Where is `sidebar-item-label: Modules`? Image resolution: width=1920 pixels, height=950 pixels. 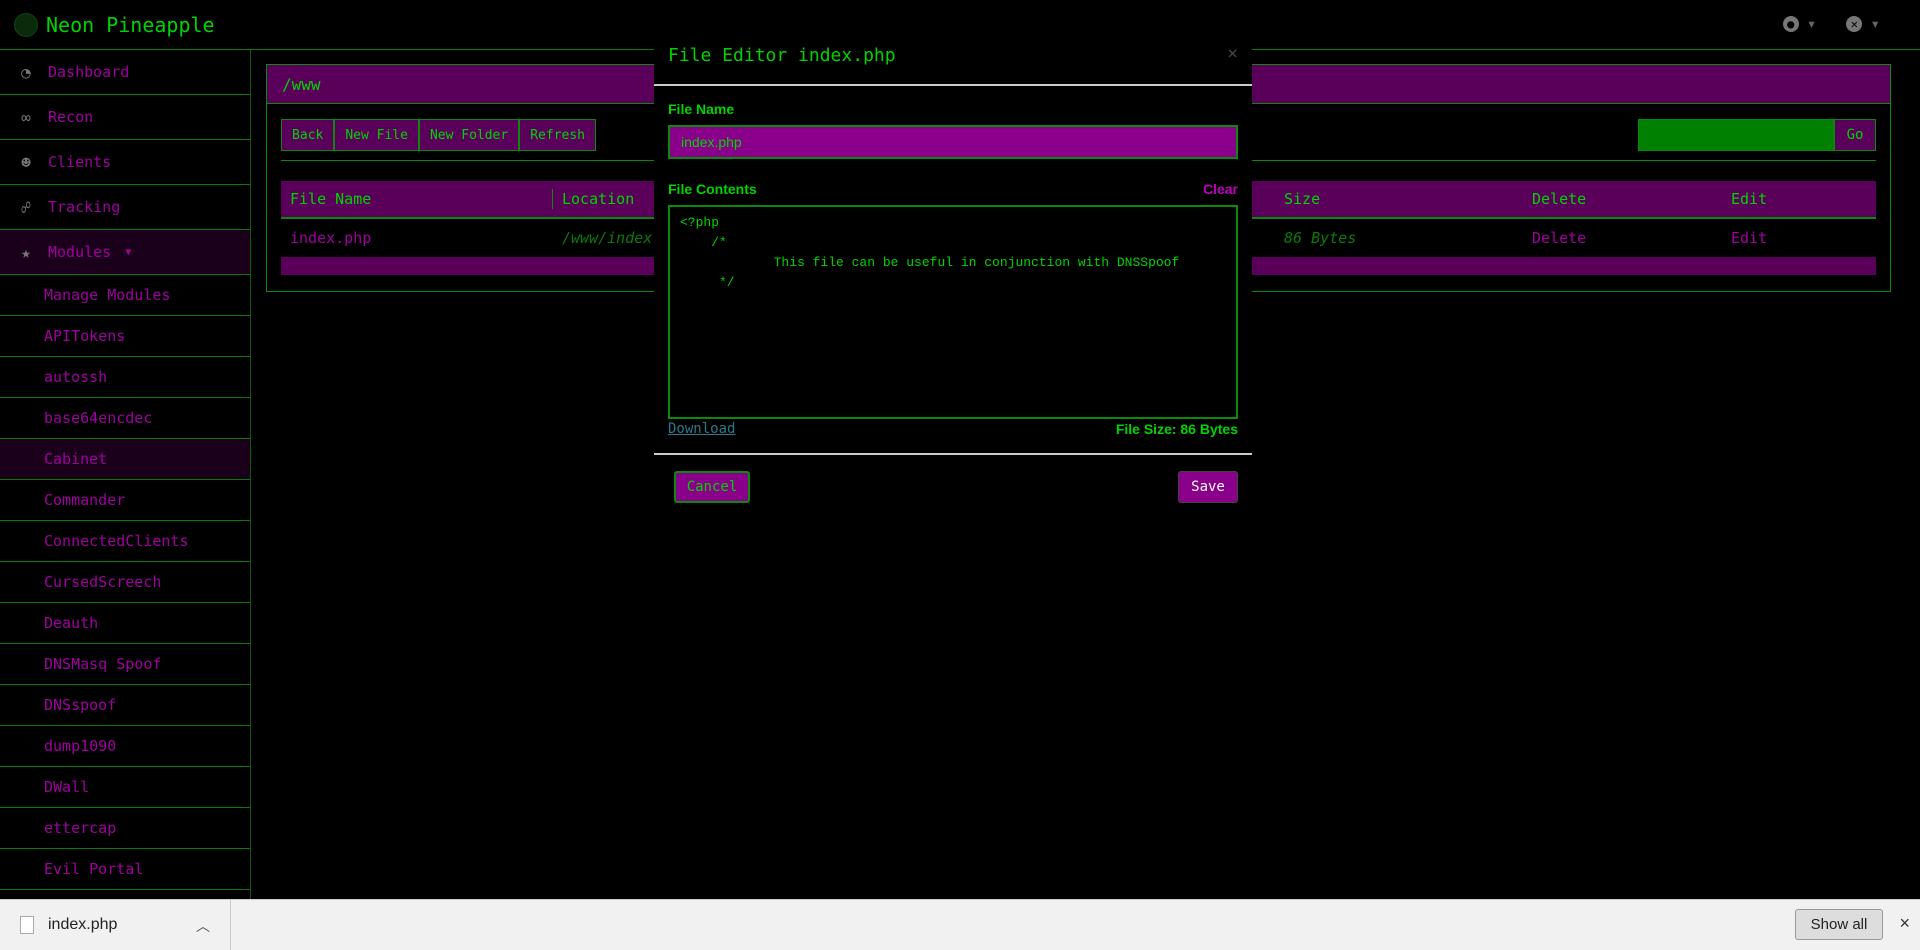
sidebar-item-label: Modules is located at coordinates (80, 252).